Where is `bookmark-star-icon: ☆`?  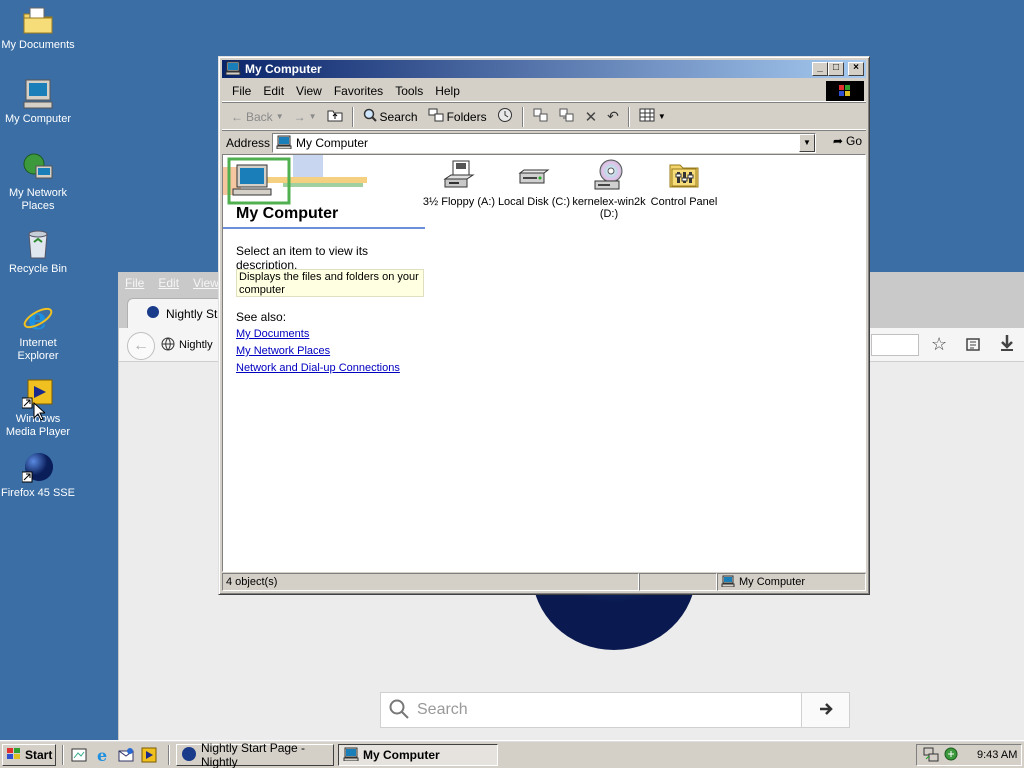
bookmark-star-icon: ☆ is located at coordinates (939, 344).